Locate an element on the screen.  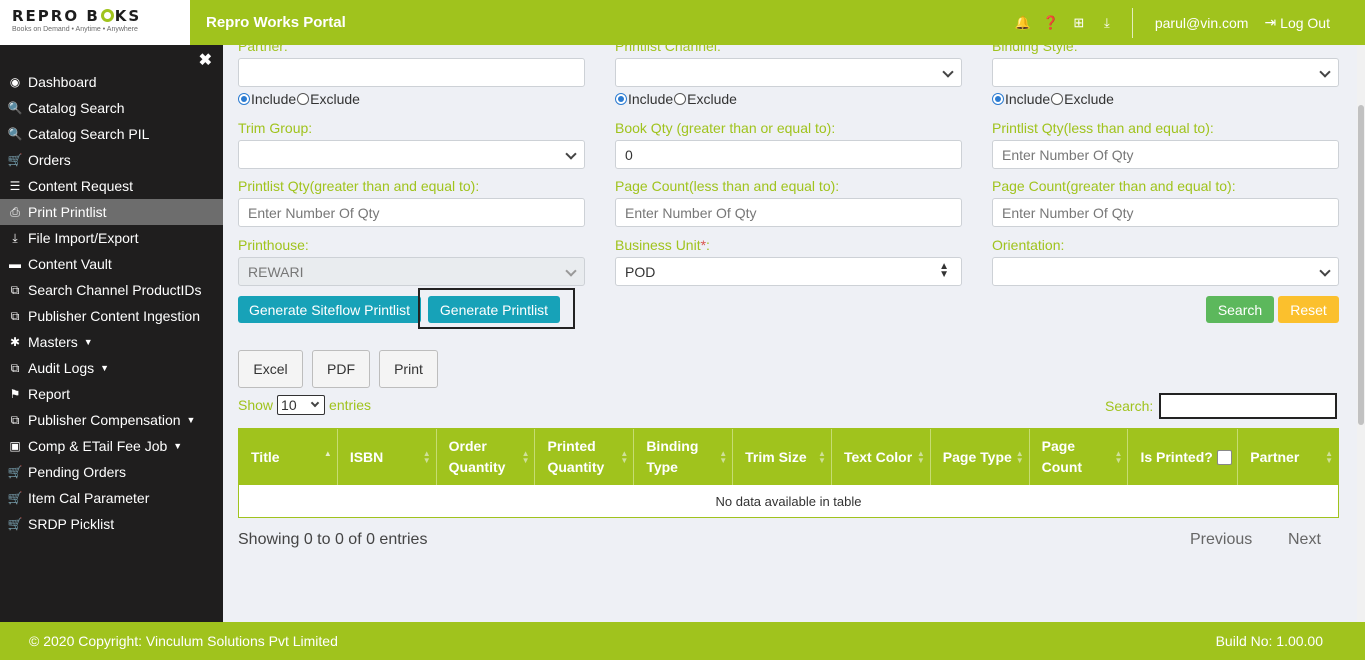
sidebar-item-item-cal-parameter: 🛒 Item Cal Parameter is located at coordinates (111, 498).